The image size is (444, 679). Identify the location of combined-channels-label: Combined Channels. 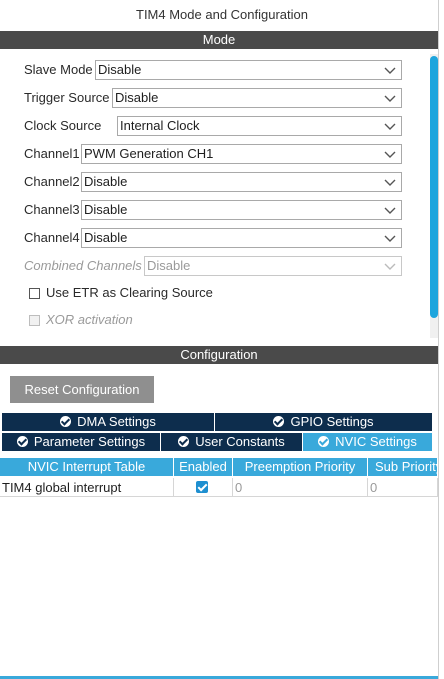
(83, 265).